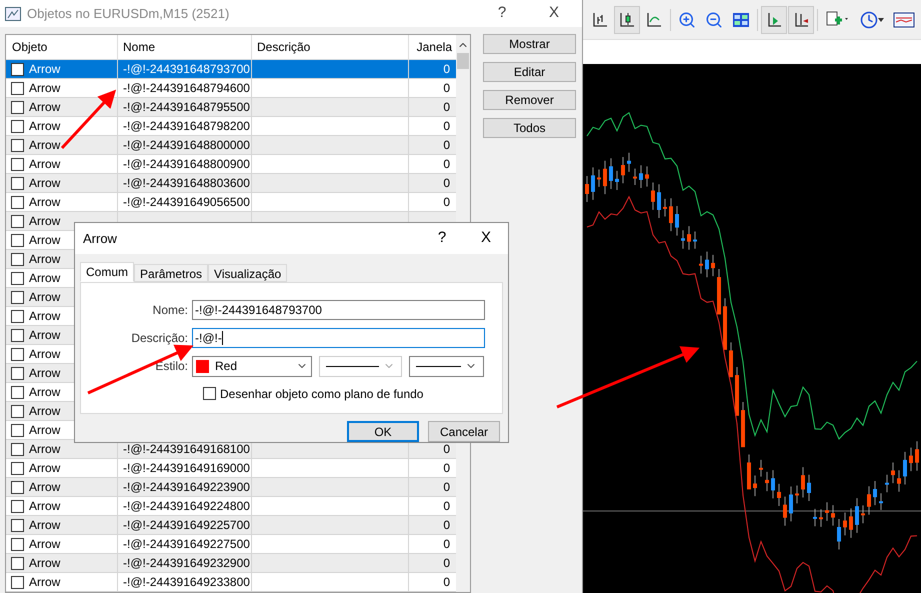  What do you see at coordinates (170, 310) in the screenshot?
I see `field-label: Nome:` at bounding box center [170, 310].